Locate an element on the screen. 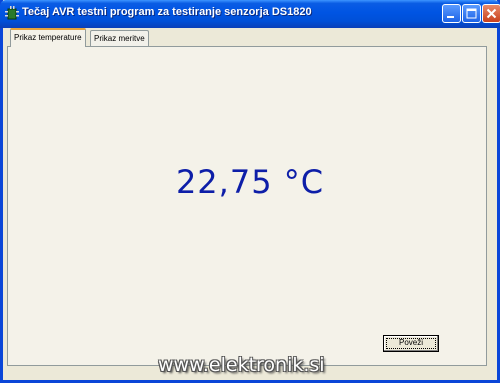 Image resolution: width=500 pixels, height=383 pixels. minimize-icon is located at coordinates (450, 17).